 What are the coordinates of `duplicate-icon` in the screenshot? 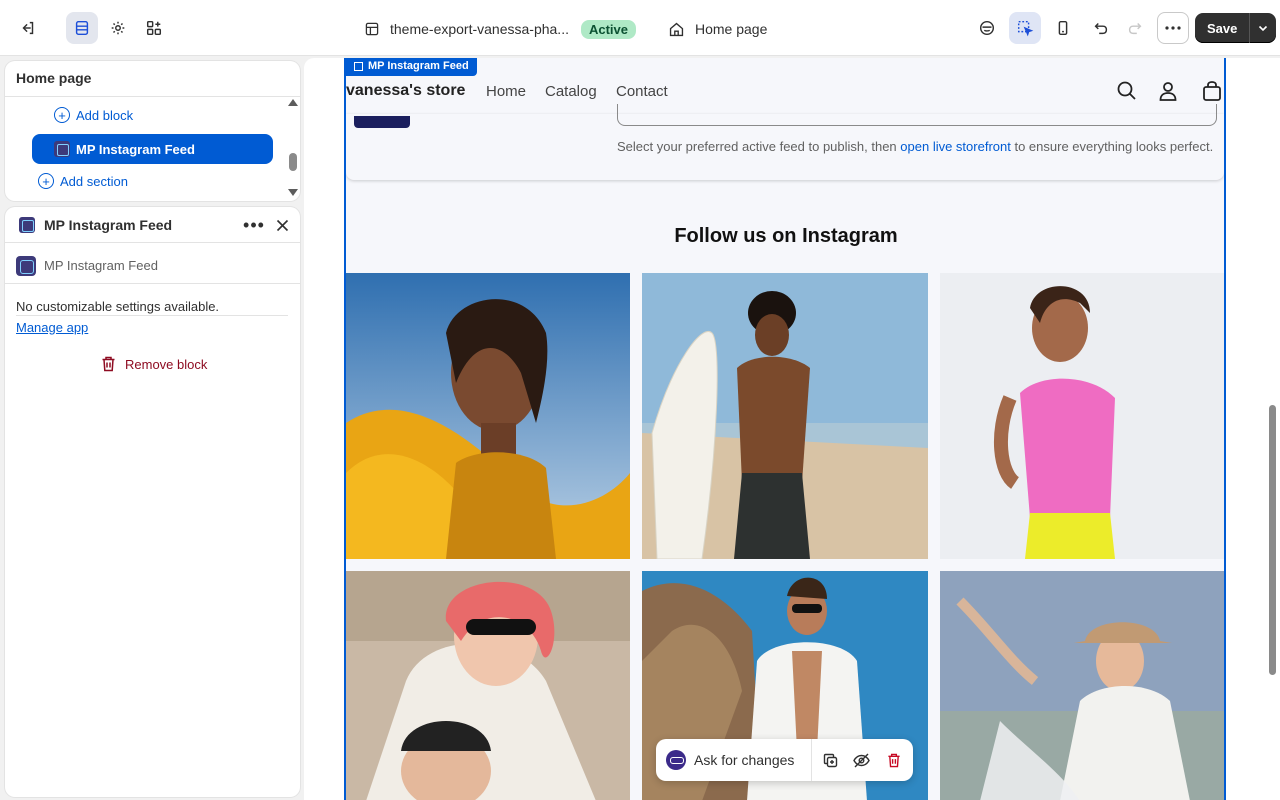 It's located at (830, 760).